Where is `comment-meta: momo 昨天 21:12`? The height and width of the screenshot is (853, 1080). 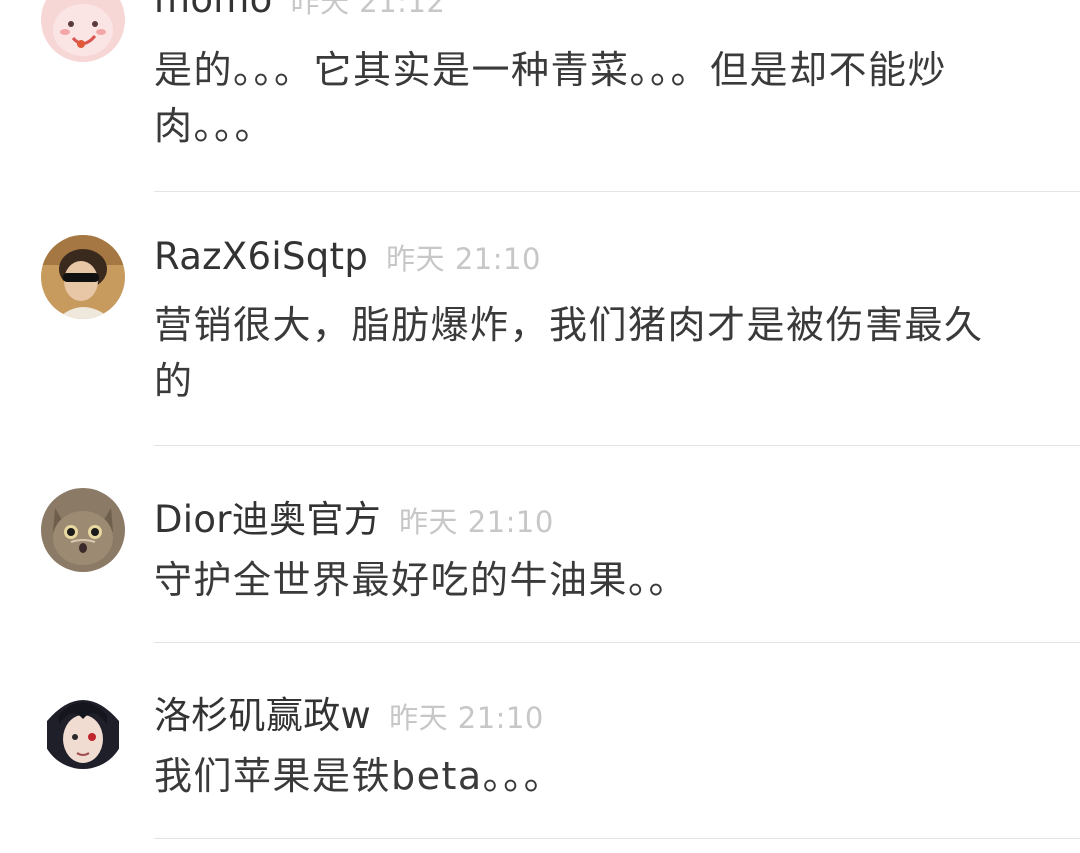
comment-meta: momo 昨天 21:12 is located at coordinates (299, 14).